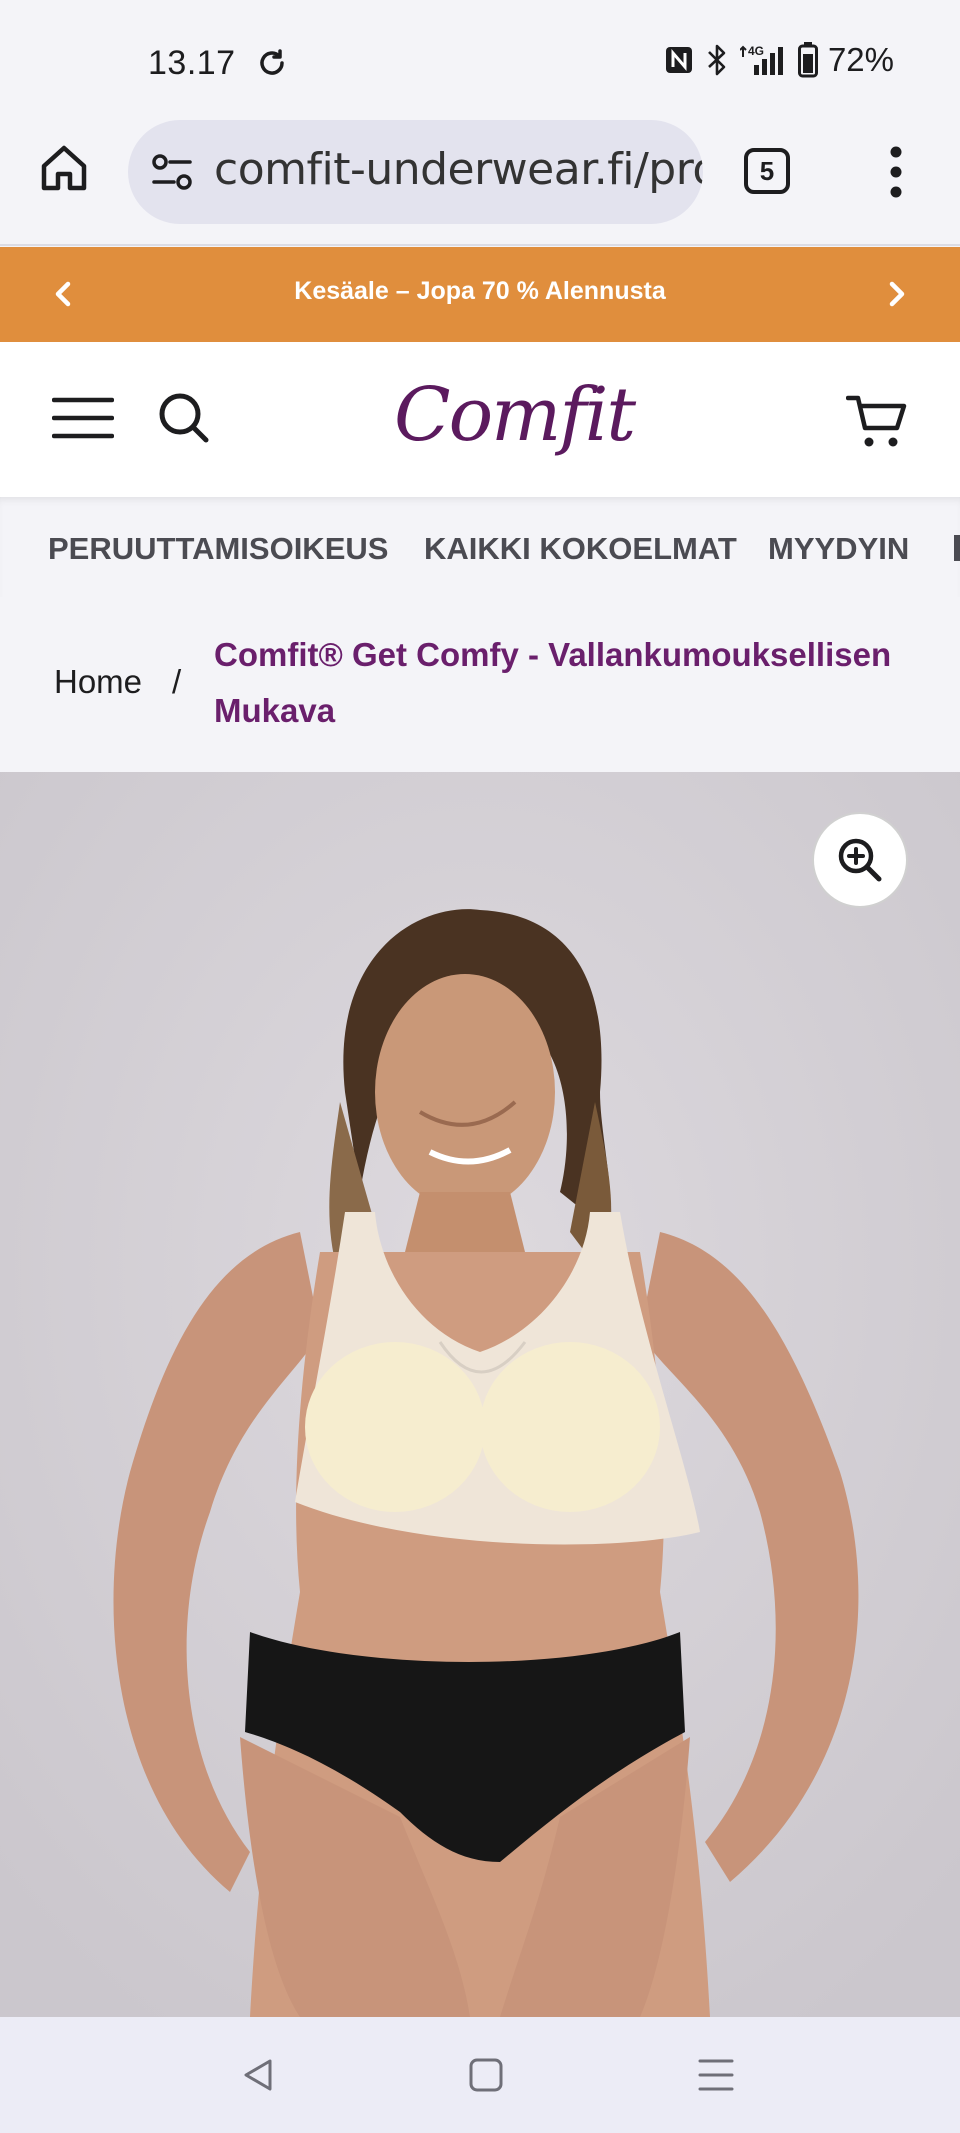  I want to click on search-icon, so click(184, 418).